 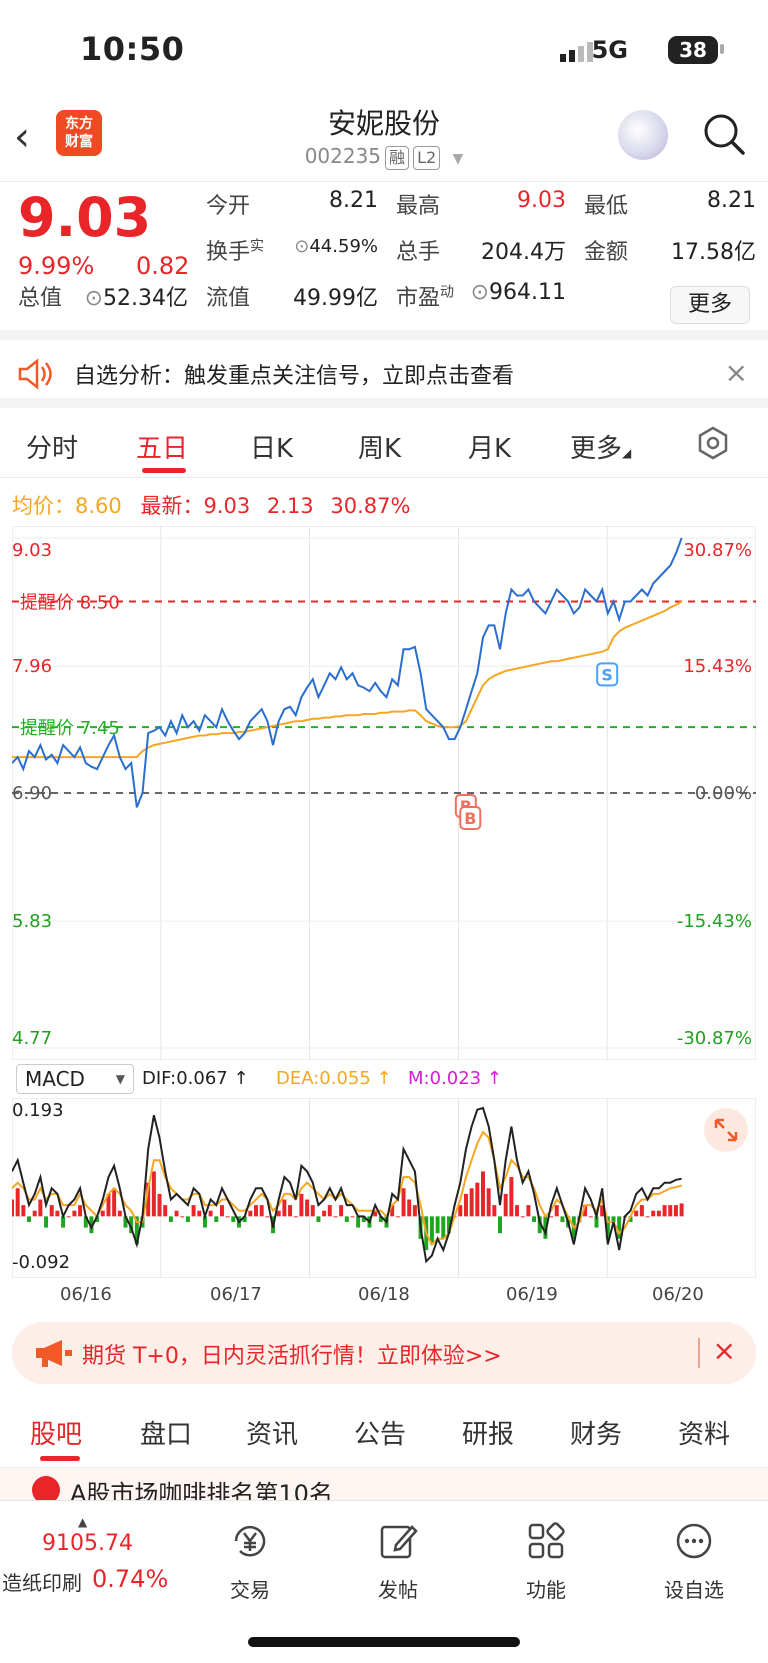 What do you see at coordinates (32, 793) in the screenshot?
I see `y-tick-label: 6.90` at bounding box center [32, 793].